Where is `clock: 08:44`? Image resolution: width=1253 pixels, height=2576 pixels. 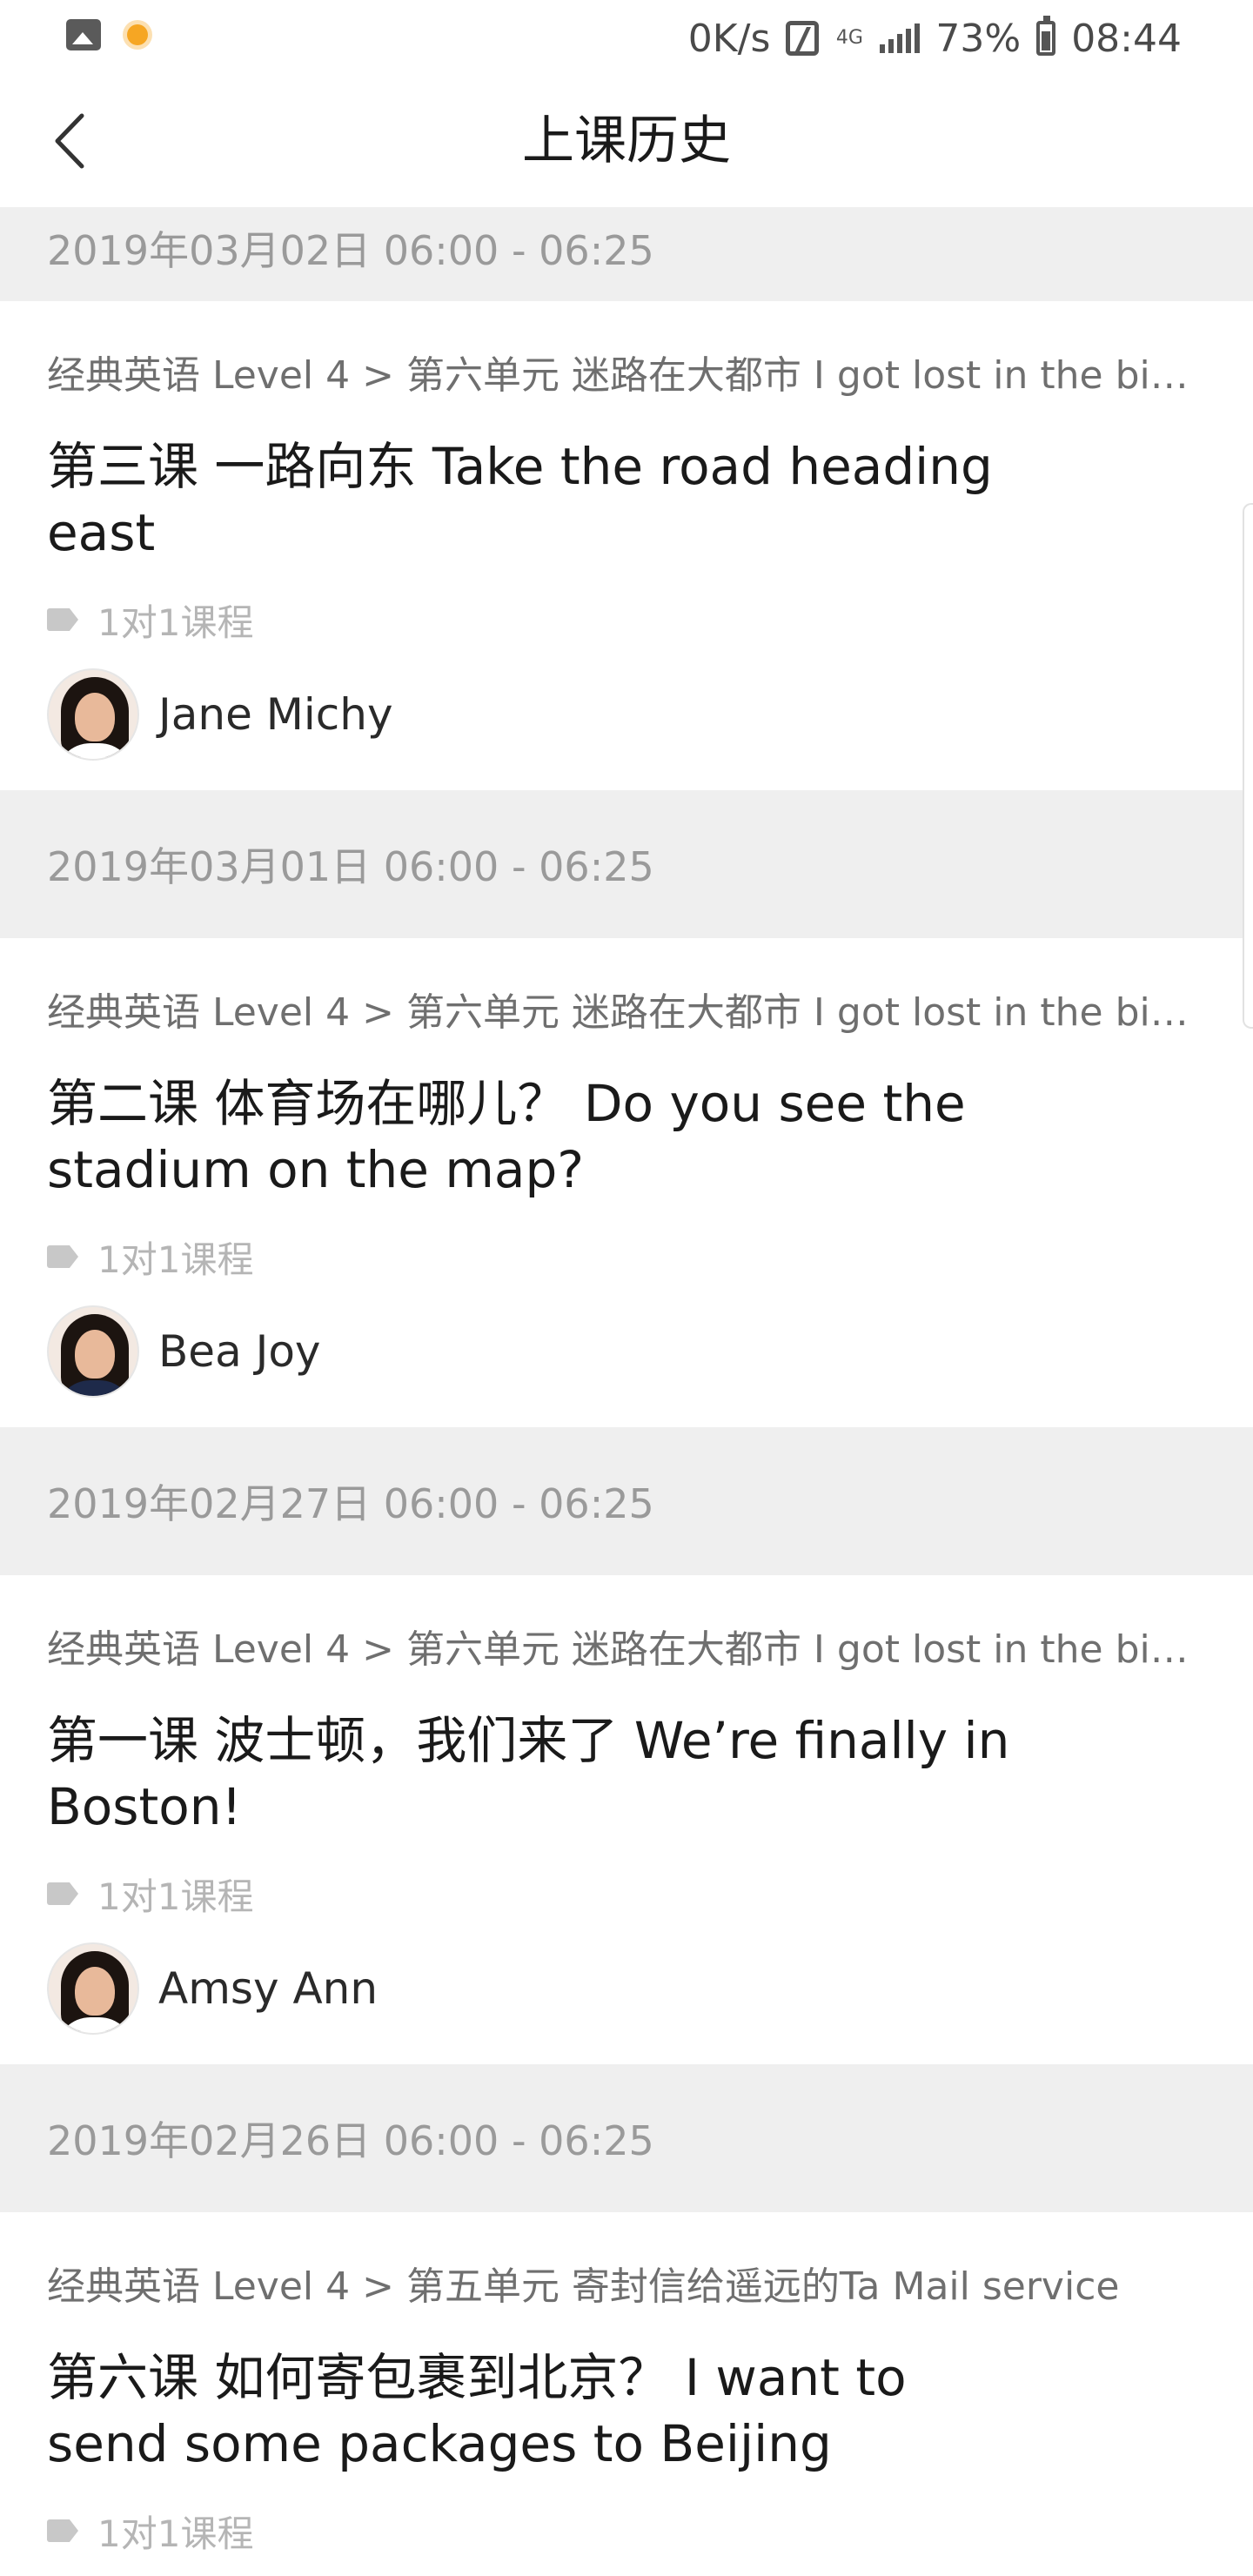 clock: 08:44 is located at coordinates (1126, 38).